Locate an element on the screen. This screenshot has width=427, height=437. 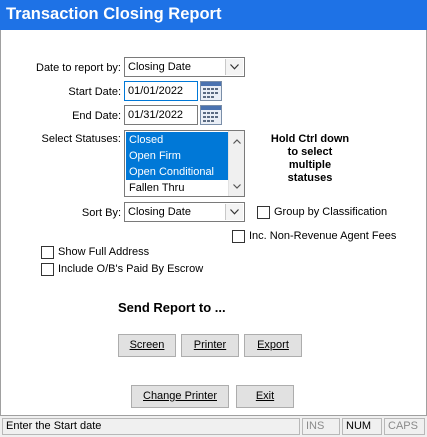
non-revenue-checkbox is located at coordinates (238, 236).